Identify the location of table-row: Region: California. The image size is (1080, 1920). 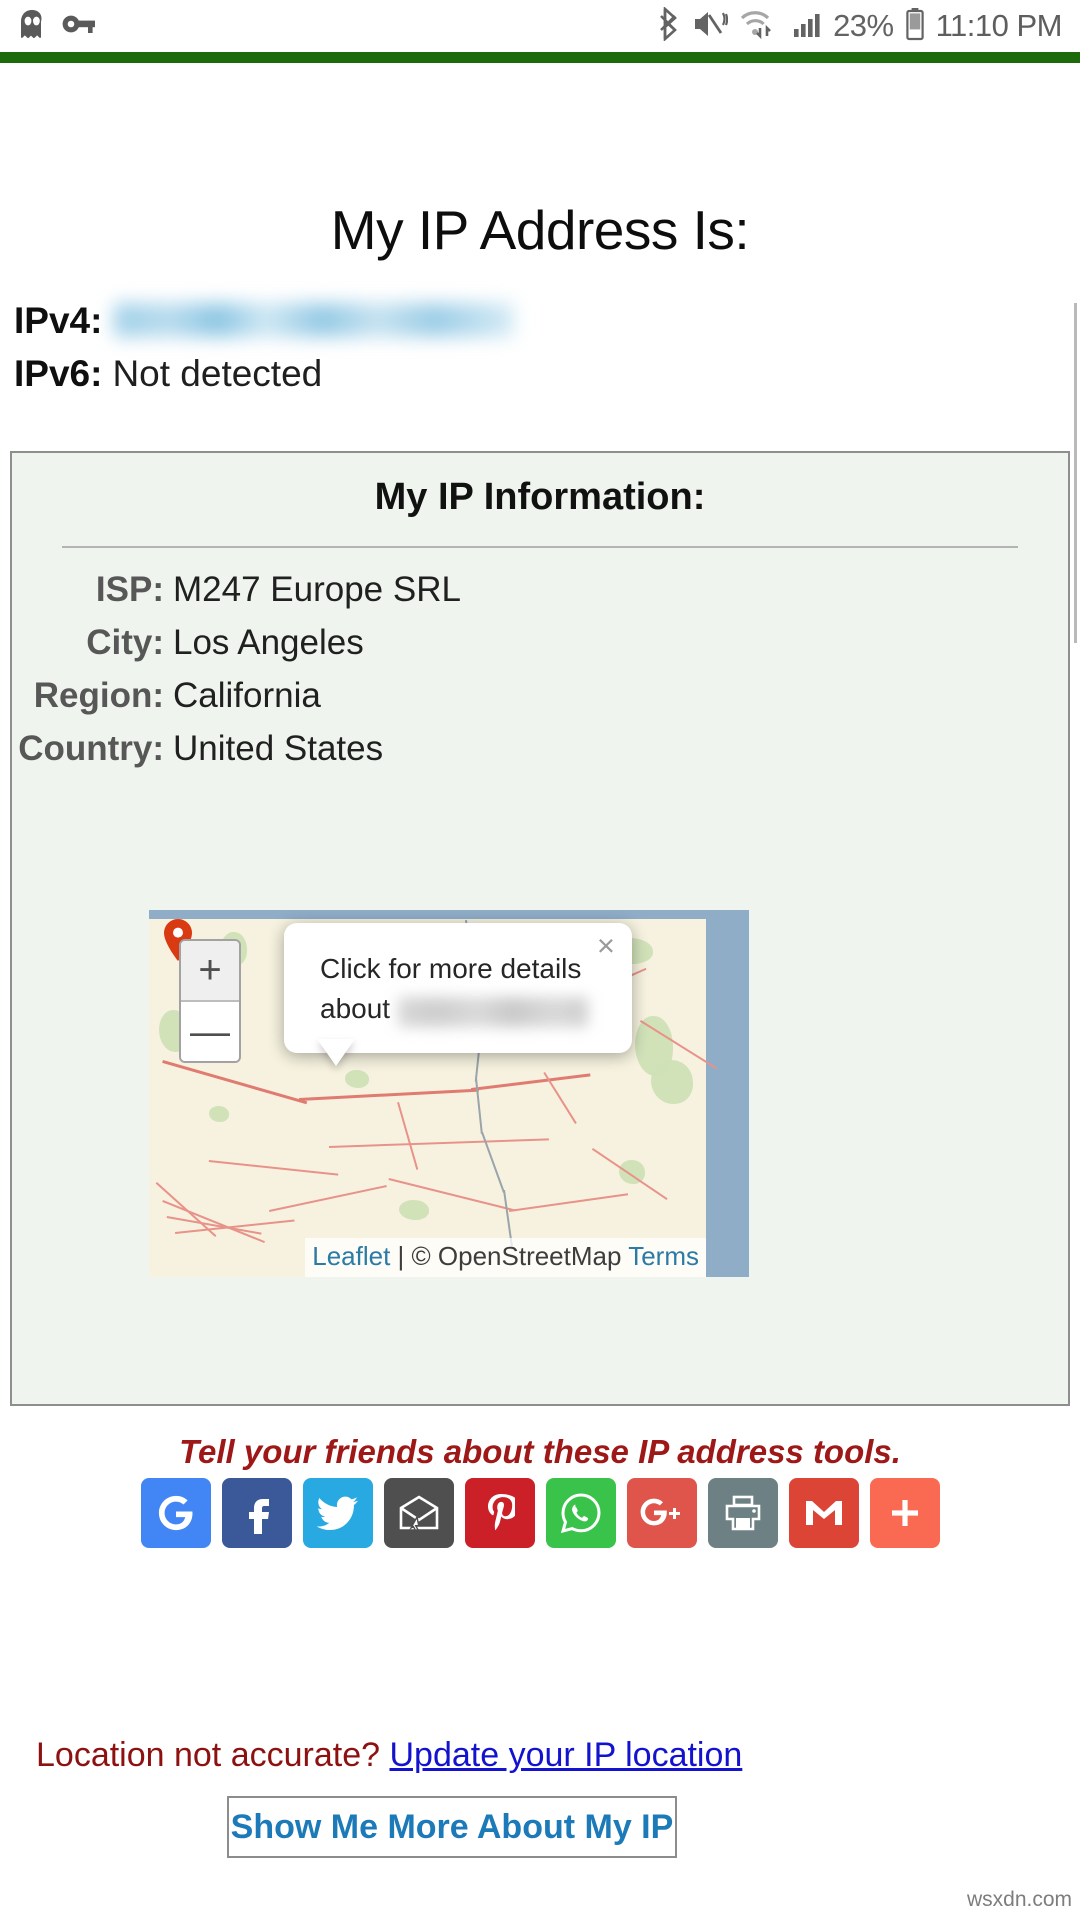
(540, 702).